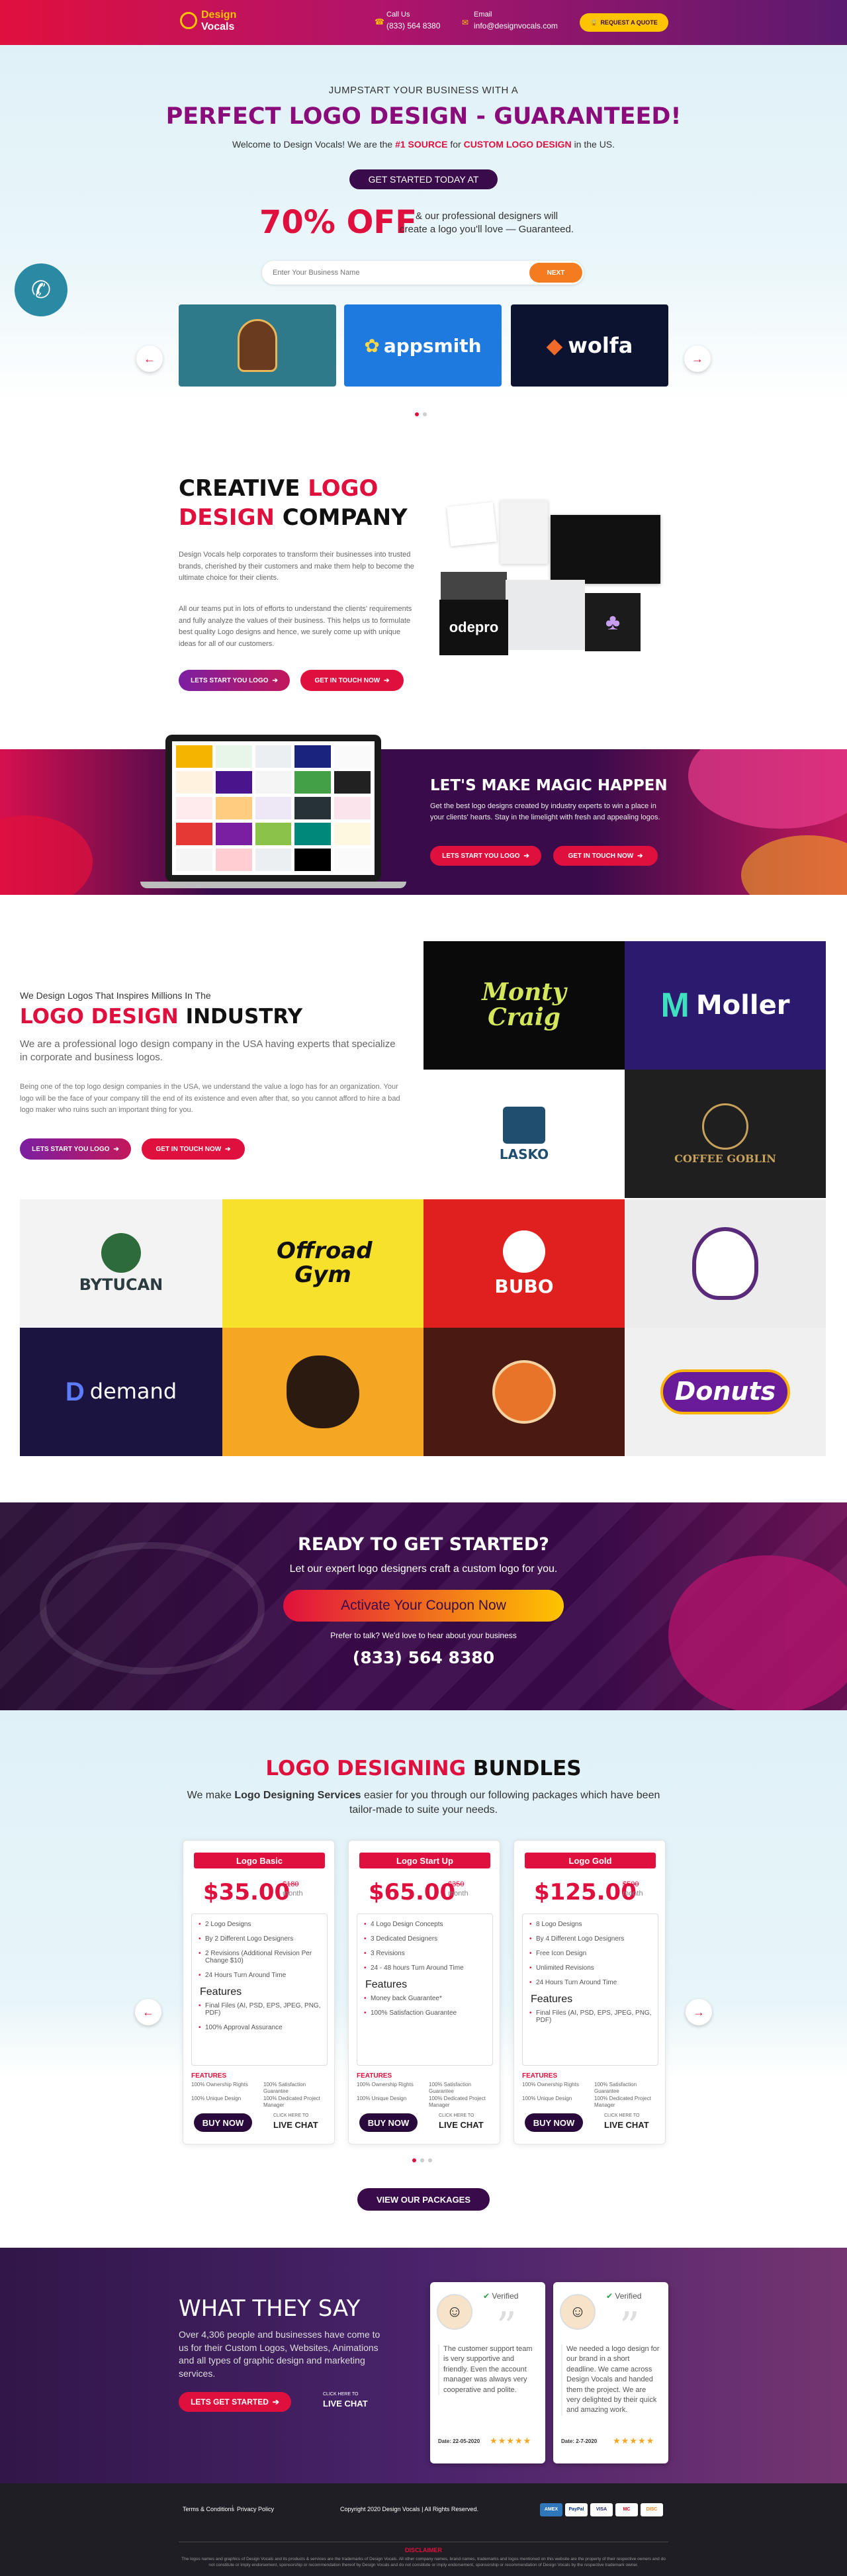  Describe the element at coordinates (121, 1392) in the screenshot. I see `logo-tile-demand: D demand` at that location.